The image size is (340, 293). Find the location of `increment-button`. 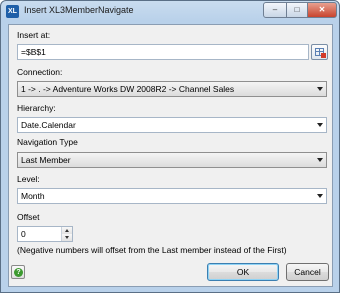

increment-button is located at coordinates (67, 230).